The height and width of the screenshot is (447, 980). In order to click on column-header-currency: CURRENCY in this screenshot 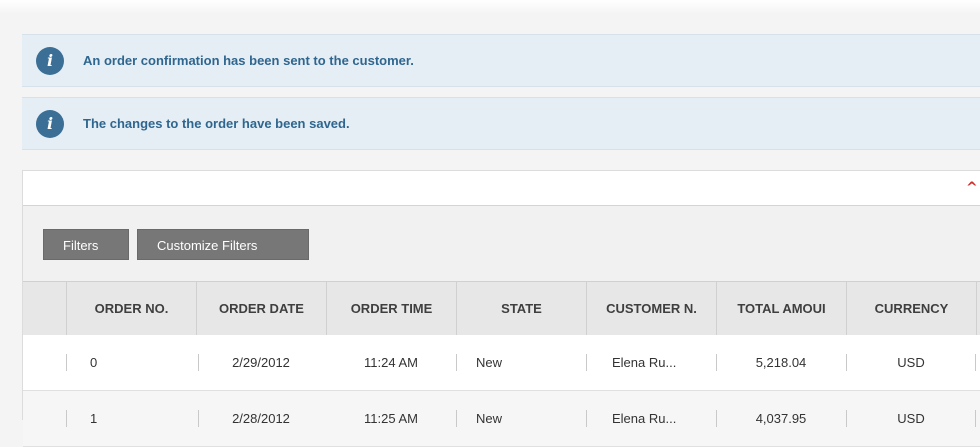, I will do `click(911, 308)`.